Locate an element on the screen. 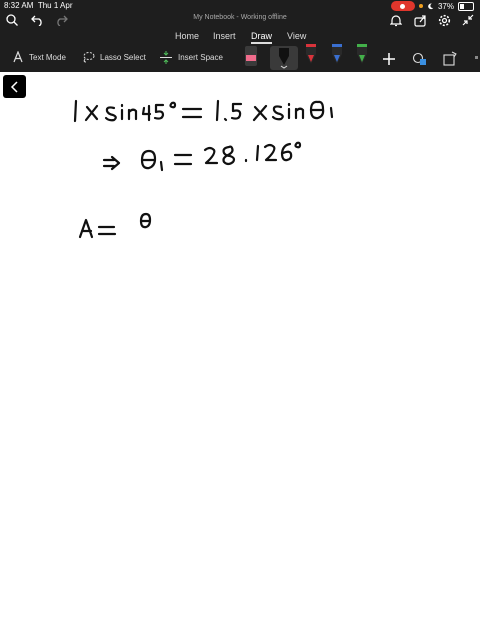 Image resolution: width=480 pixels, height=640 pixels. moon-icon is located at coordinates (431, 6).